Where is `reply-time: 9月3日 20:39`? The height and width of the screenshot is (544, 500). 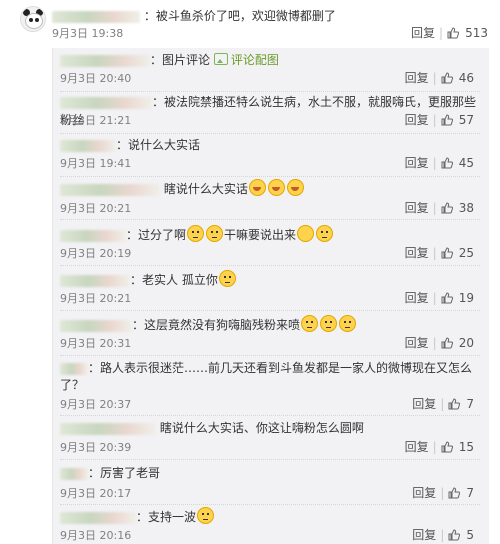
reply-time: 9月3日 20:39 is located at coordinates (96, 447).